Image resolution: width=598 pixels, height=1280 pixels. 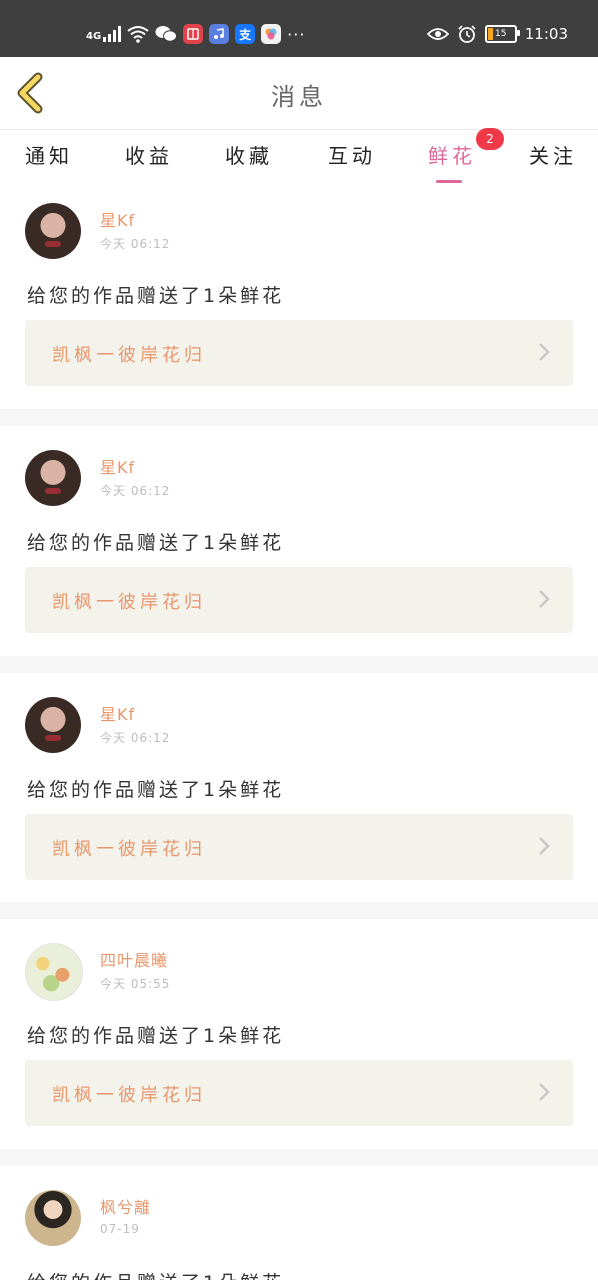 What do you see at coordinates (437, 34) in the screenshot?
I see `eye-comfort-icon` at bounding box center [437, 34].